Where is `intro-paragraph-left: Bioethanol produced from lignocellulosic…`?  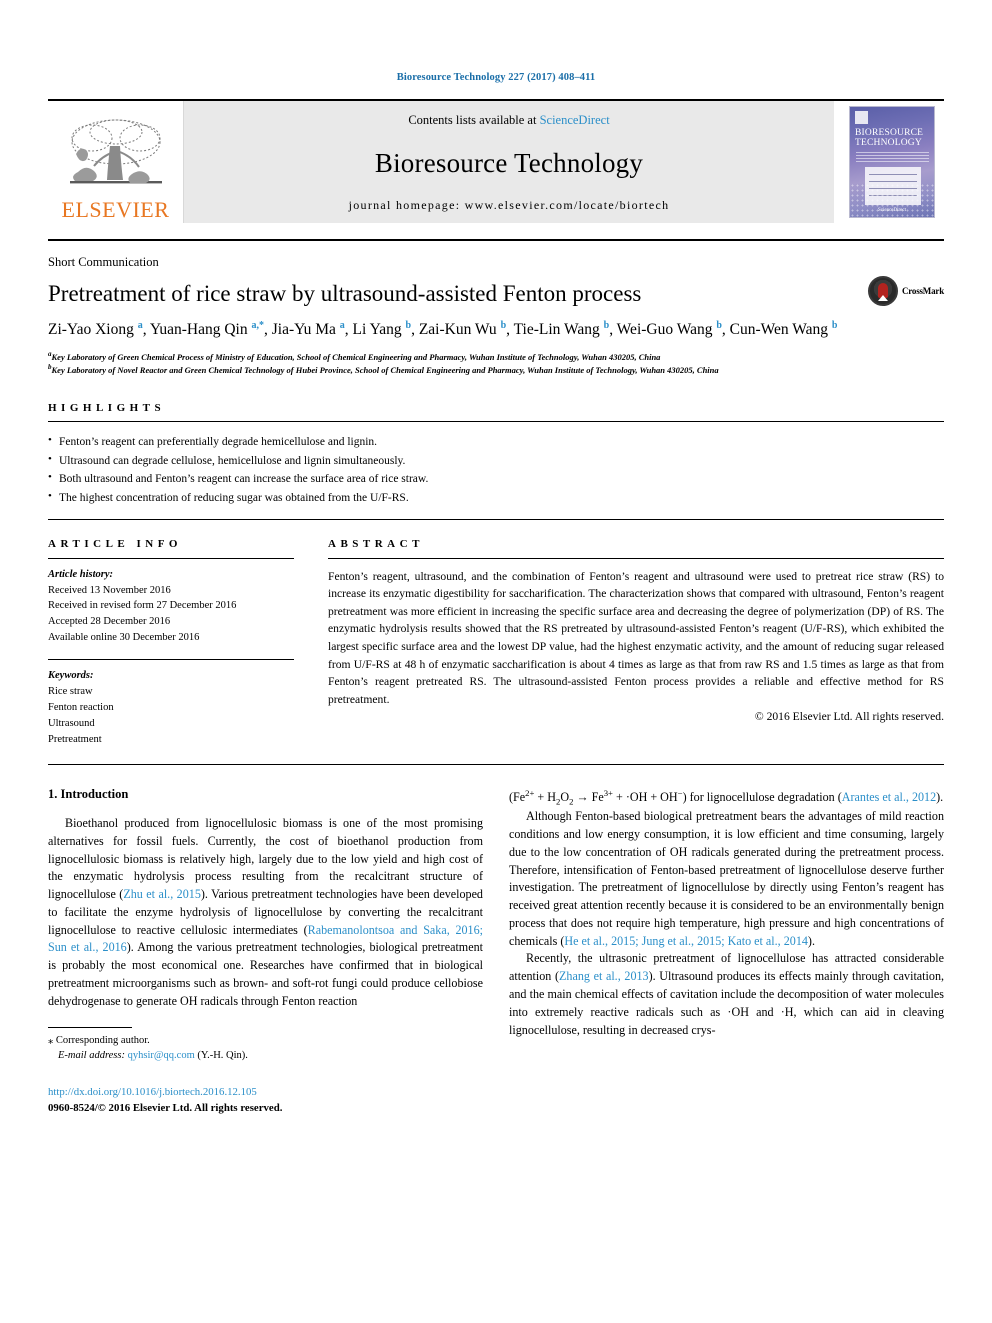 intro-paragraph-left: Bioethanol produced from lignocellulosic… is located at coordinates (265, 912).